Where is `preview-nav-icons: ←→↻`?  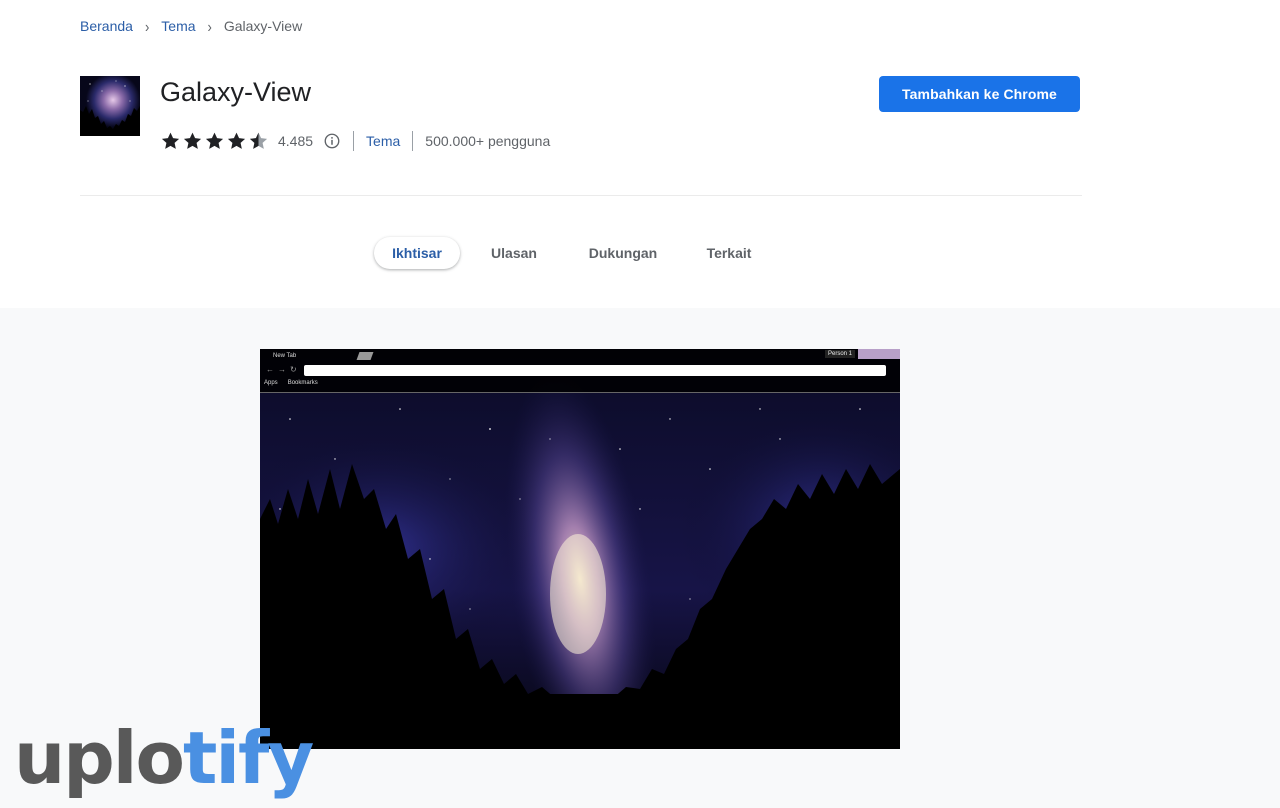 preview-nav-icons: ←→↻ is located at coordinates (283, 369).